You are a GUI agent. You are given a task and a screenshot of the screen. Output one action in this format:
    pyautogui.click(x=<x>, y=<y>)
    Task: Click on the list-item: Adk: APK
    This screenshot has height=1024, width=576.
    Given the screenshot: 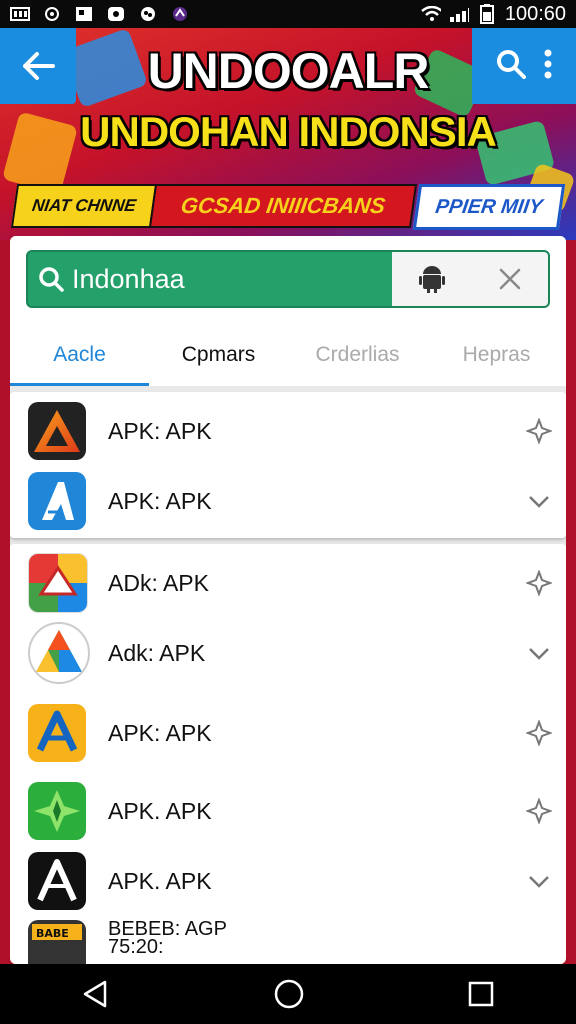 What is the action you would take?
    pyautogui.click(x=288, y=653)
    